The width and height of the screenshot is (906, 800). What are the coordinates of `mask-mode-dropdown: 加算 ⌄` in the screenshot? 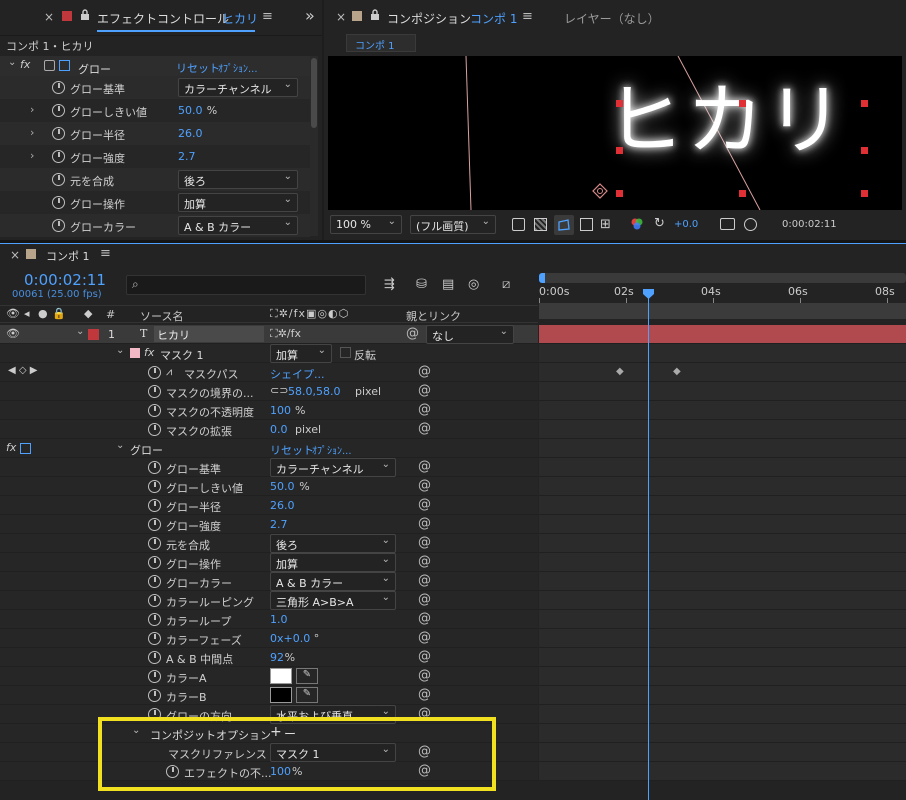 It's located at (301, 353).